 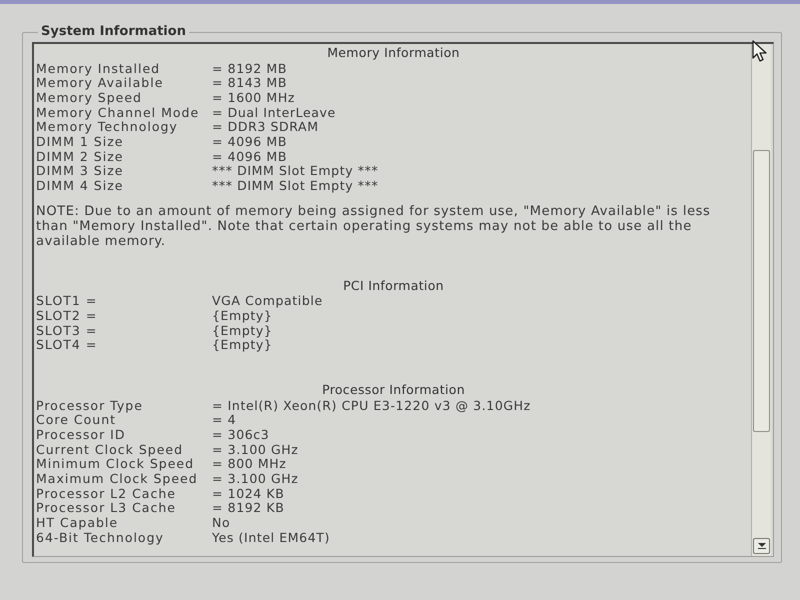 I want to click on row-value: = 8192 MB, so click(x=249, y=69).